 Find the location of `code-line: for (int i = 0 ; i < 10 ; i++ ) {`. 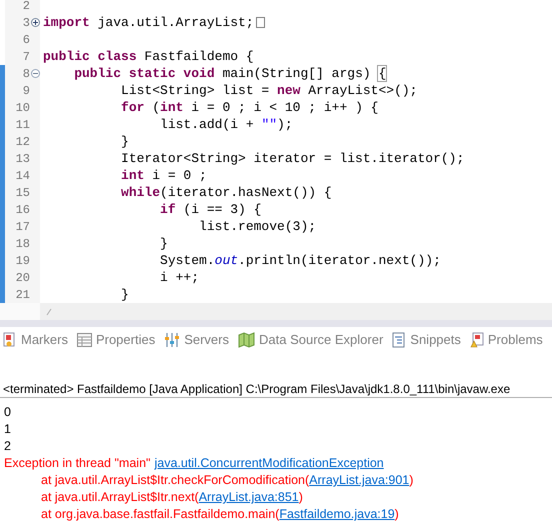

code-line: for (int i = 0 ; i < 10 ; i++ ) { is located at coordinates (249, 107).